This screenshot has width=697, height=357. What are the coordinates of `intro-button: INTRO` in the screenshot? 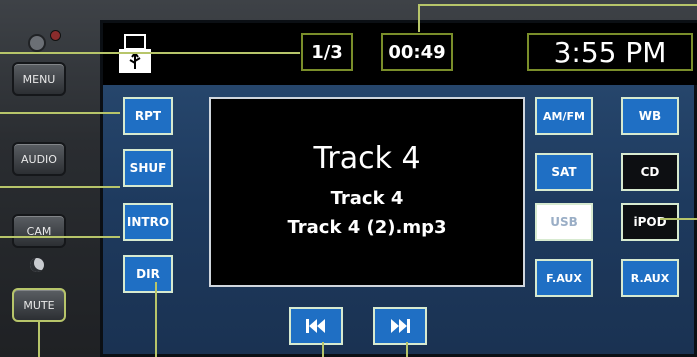 It's located at (148, 222).